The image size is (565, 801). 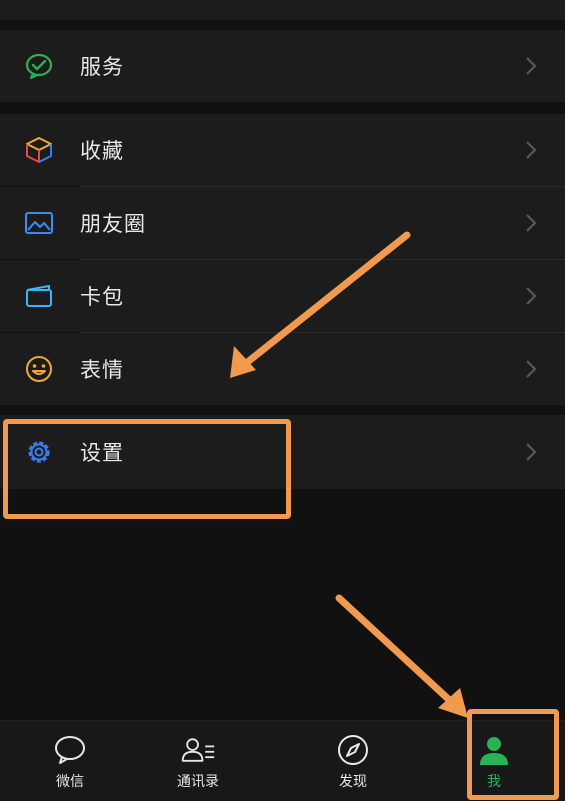 What do you see at coordinates (282, 760) in the screenshot?
I see `bottom-tab-bar: 微信 通讯录 发现 我` at bounding box center [282, 760].